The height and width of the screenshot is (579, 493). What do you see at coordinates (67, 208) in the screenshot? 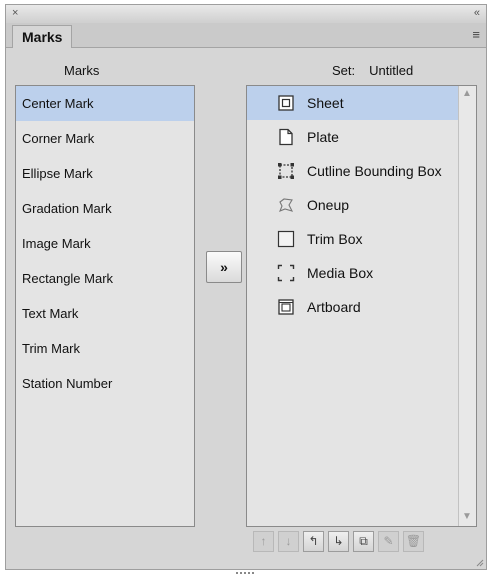
I see `list-item-label: Gradation Mark` at bounding box center [67, 208].